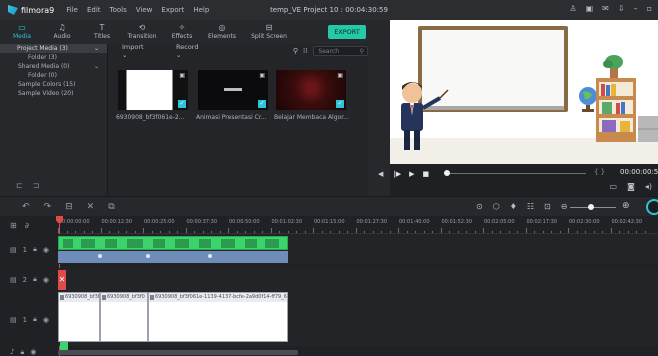 Image resolution: width=658 pixels, height=356 pixels. Describe the element at coordinates (564, 206) in the screenshot. I see `zoom-out-icon: ⊖` at that location.